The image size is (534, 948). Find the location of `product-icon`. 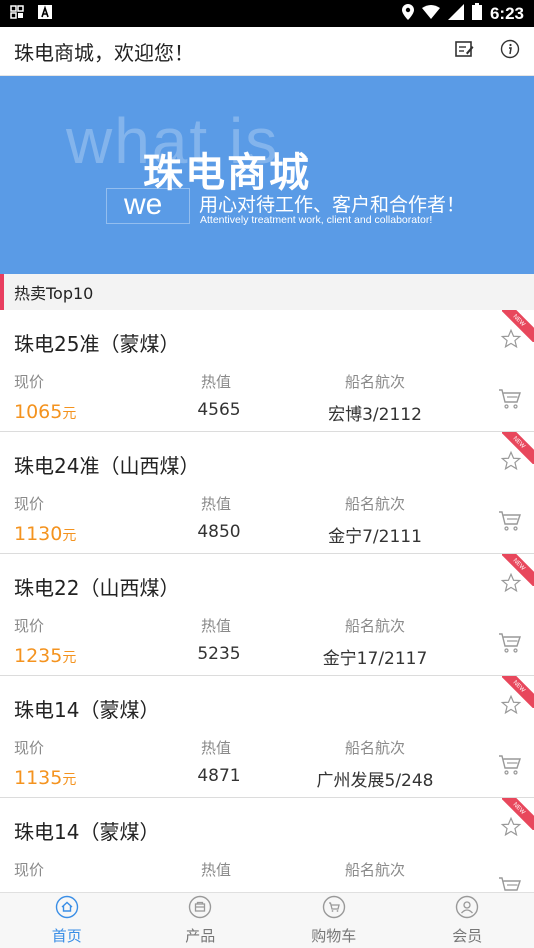

product-icon is located at coordinates (200, 909).